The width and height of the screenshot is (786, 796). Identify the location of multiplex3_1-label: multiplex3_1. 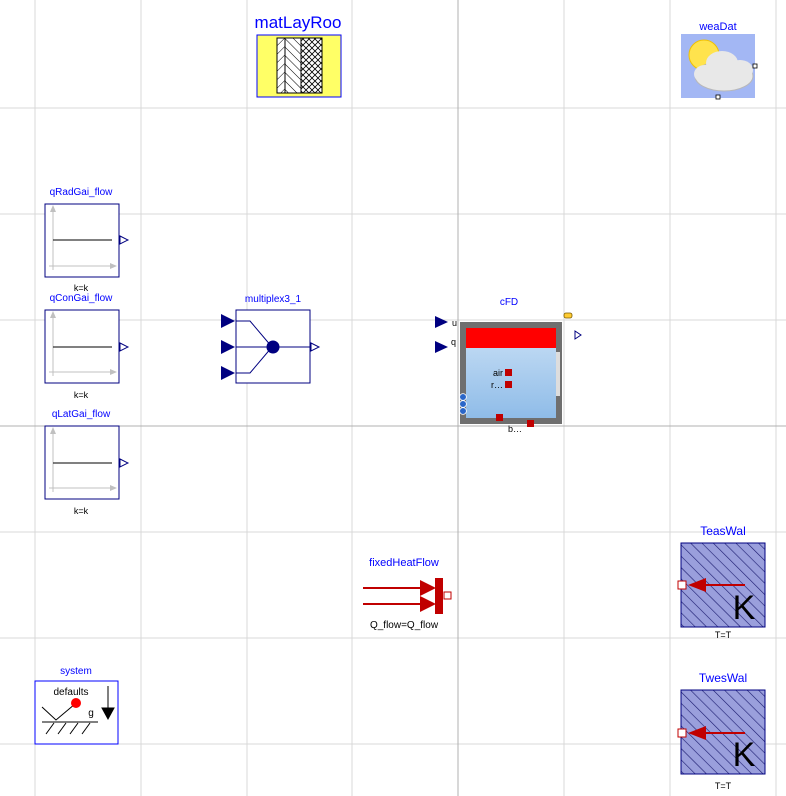
(273, 299).